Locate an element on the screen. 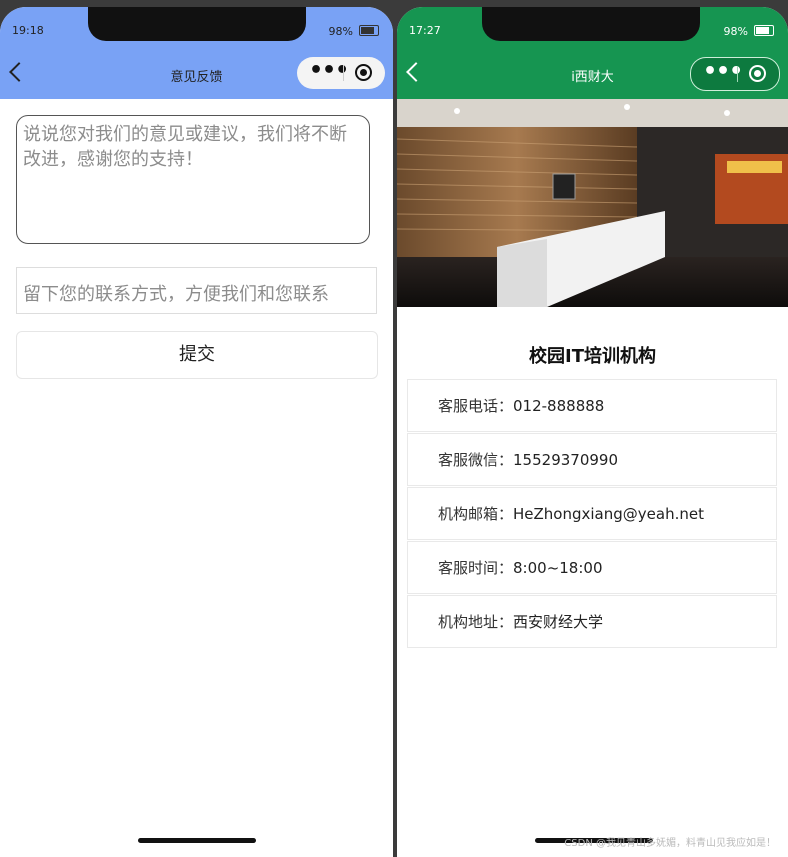  lobby-photo is located at coordinates (592, 203).